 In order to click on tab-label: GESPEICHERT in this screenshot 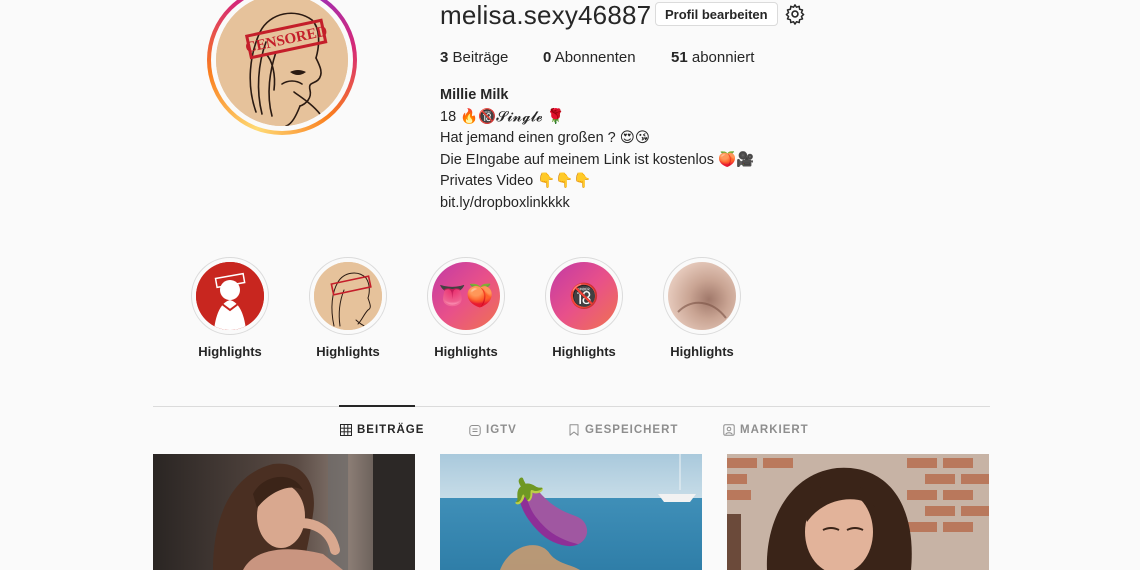, I will do `click(632, 430)`.